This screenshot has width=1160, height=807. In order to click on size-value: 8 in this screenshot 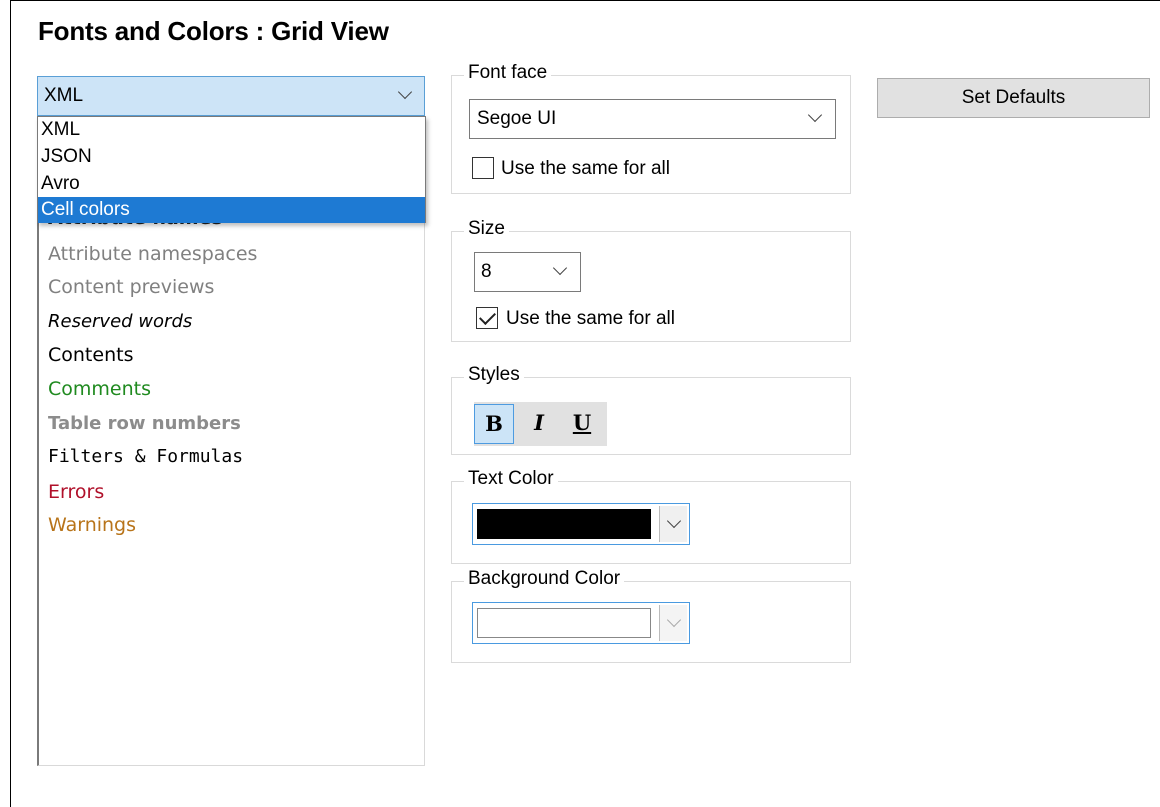, I will do `click(486, 271)`.